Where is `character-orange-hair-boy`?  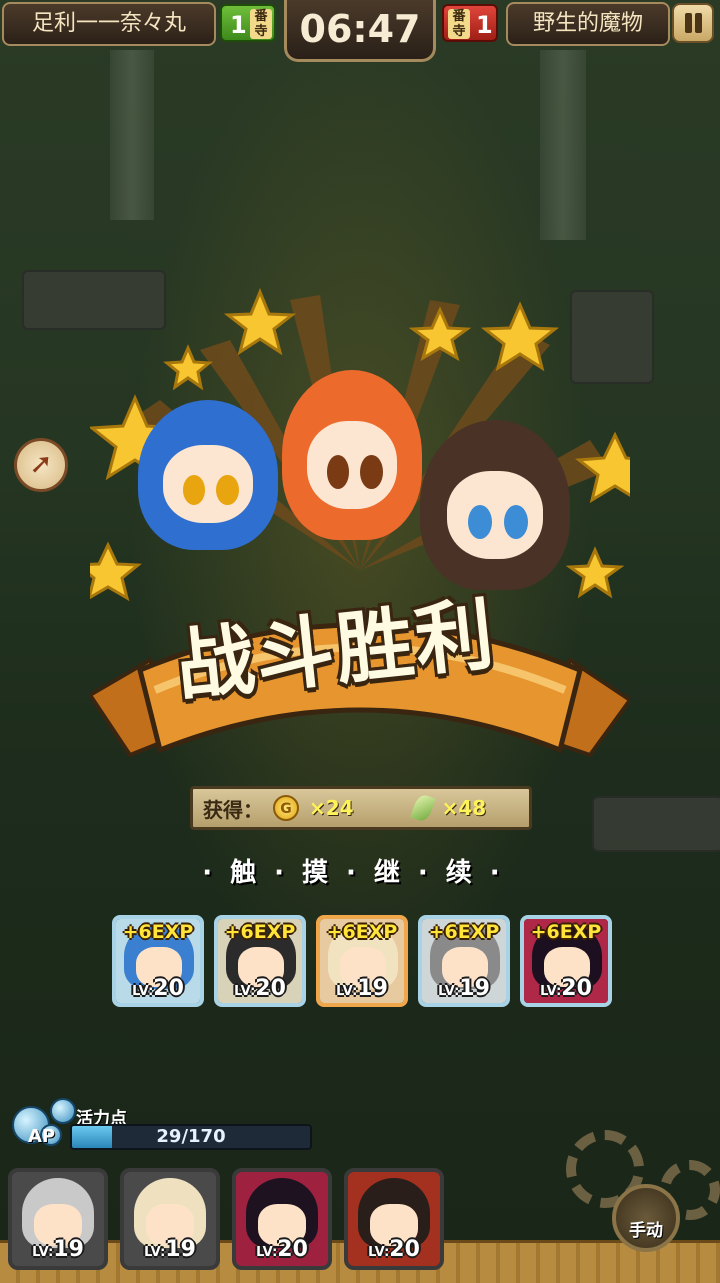 character-orange-hair-boy is located at coordinates (352, 455).